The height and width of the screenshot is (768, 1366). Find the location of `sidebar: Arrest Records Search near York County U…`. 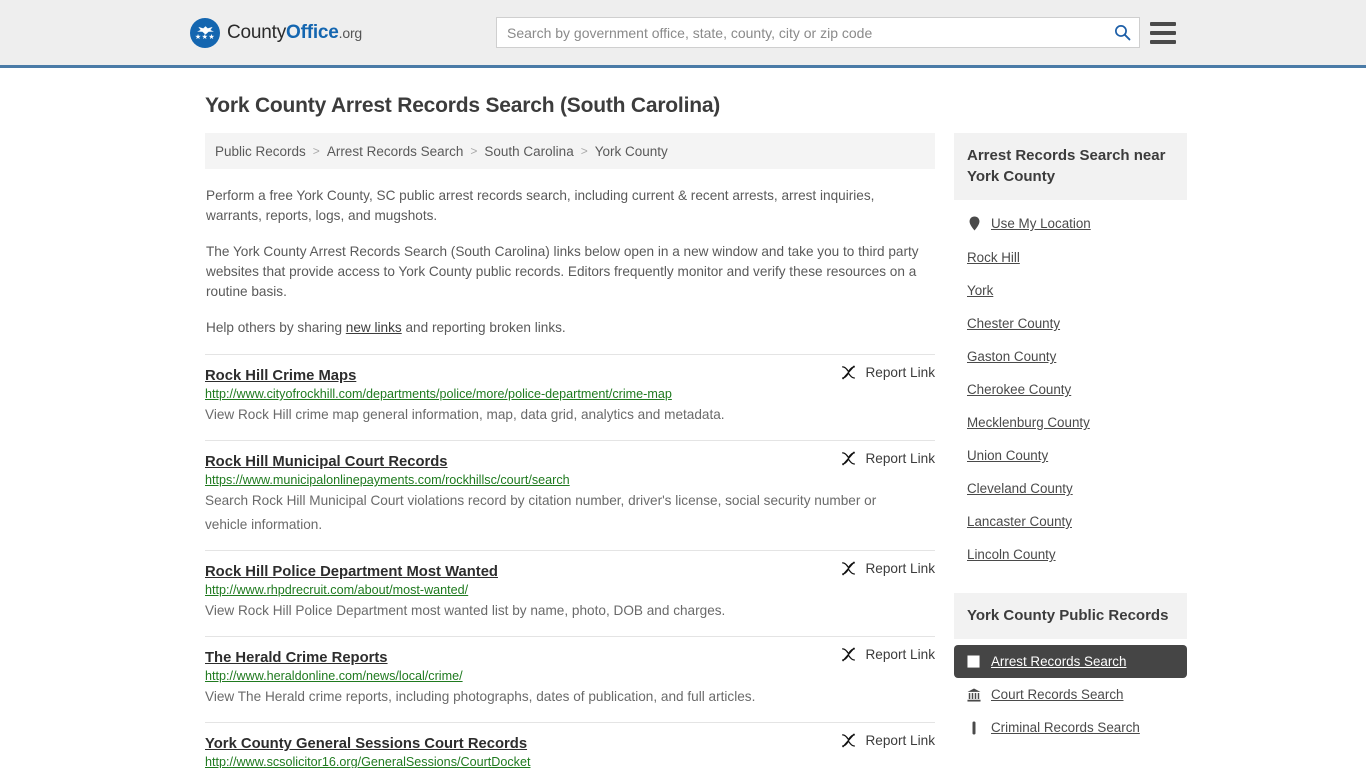

sidebar: Arrest Records Search near York County U… is located at coordinates (1070, 449).